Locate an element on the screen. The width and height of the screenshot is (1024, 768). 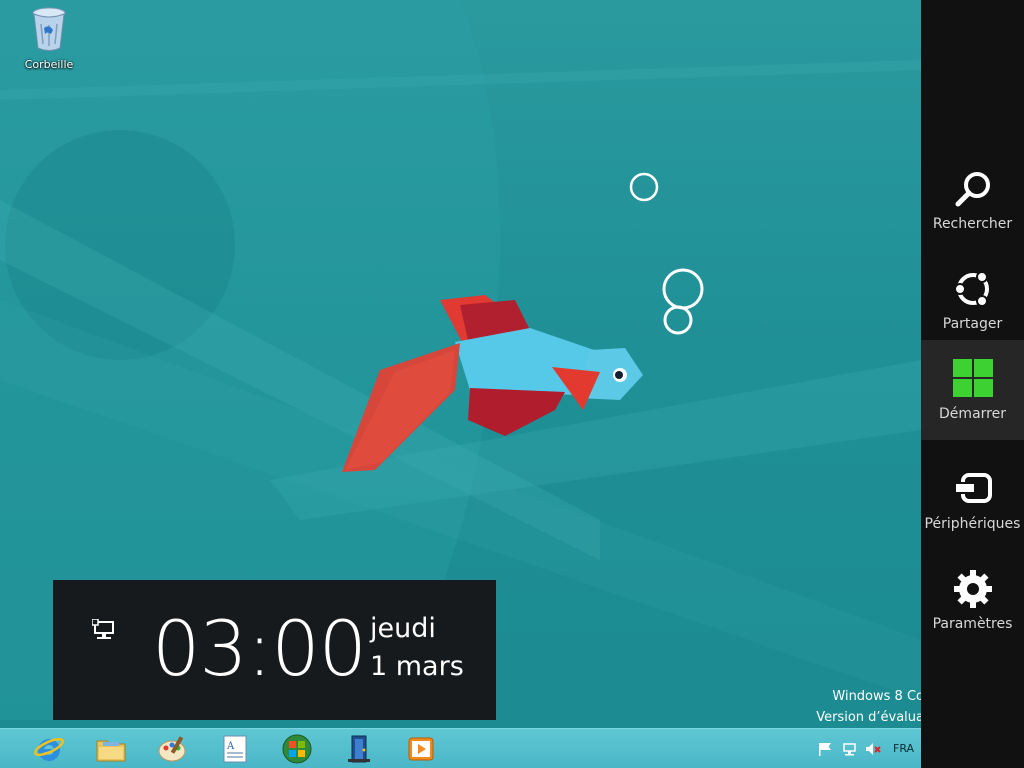
gear-icon is located at coordinates (973, 589).